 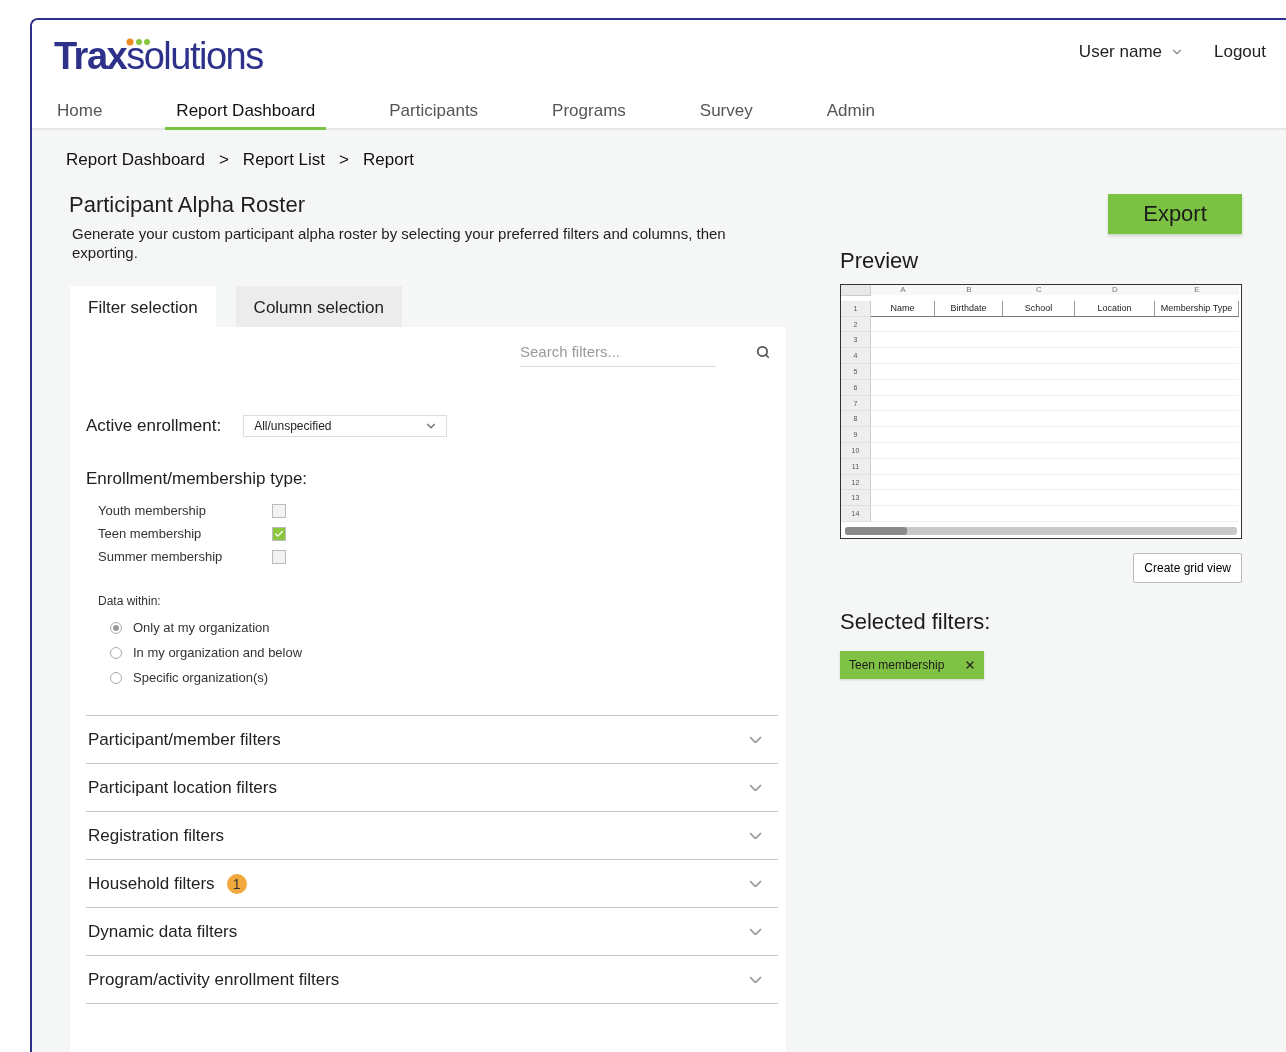 What do you see at coordinates (161, 556) in the screenshot?
I see `checkbox-label: Summer membership` at bounding box center [161, 556].